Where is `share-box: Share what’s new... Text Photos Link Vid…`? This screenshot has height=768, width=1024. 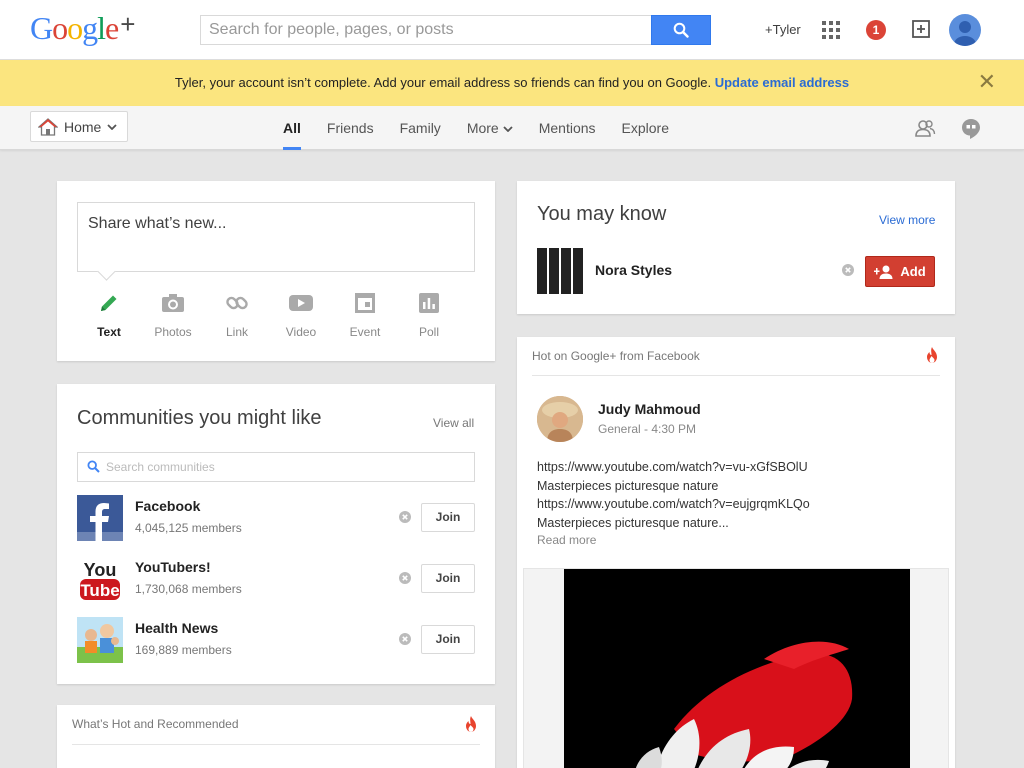
share-box: Share what’s new... Text Photos Link Vid… is located at coordinates (276, 271).